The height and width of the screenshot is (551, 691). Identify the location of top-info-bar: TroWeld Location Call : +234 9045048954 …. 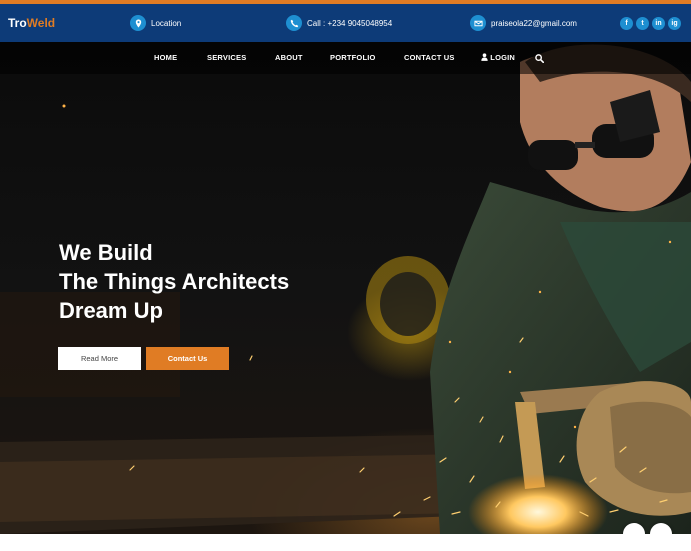
(345, 23).